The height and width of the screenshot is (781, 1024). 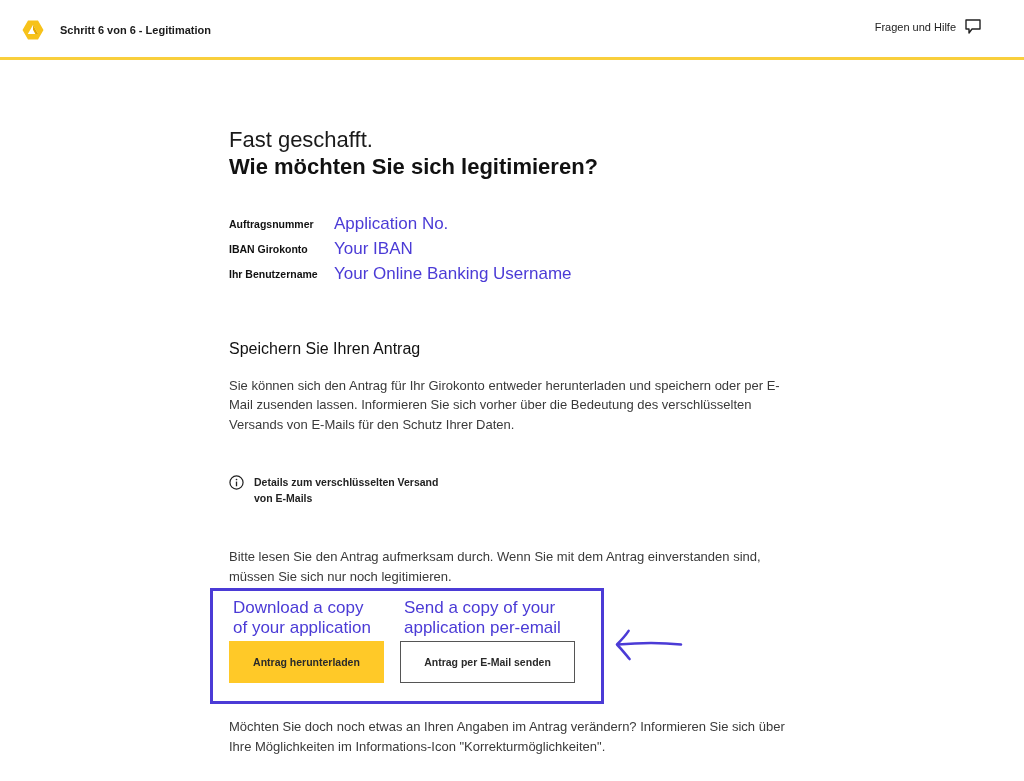 I want to click on info-icon, so click(x=236, y=482).